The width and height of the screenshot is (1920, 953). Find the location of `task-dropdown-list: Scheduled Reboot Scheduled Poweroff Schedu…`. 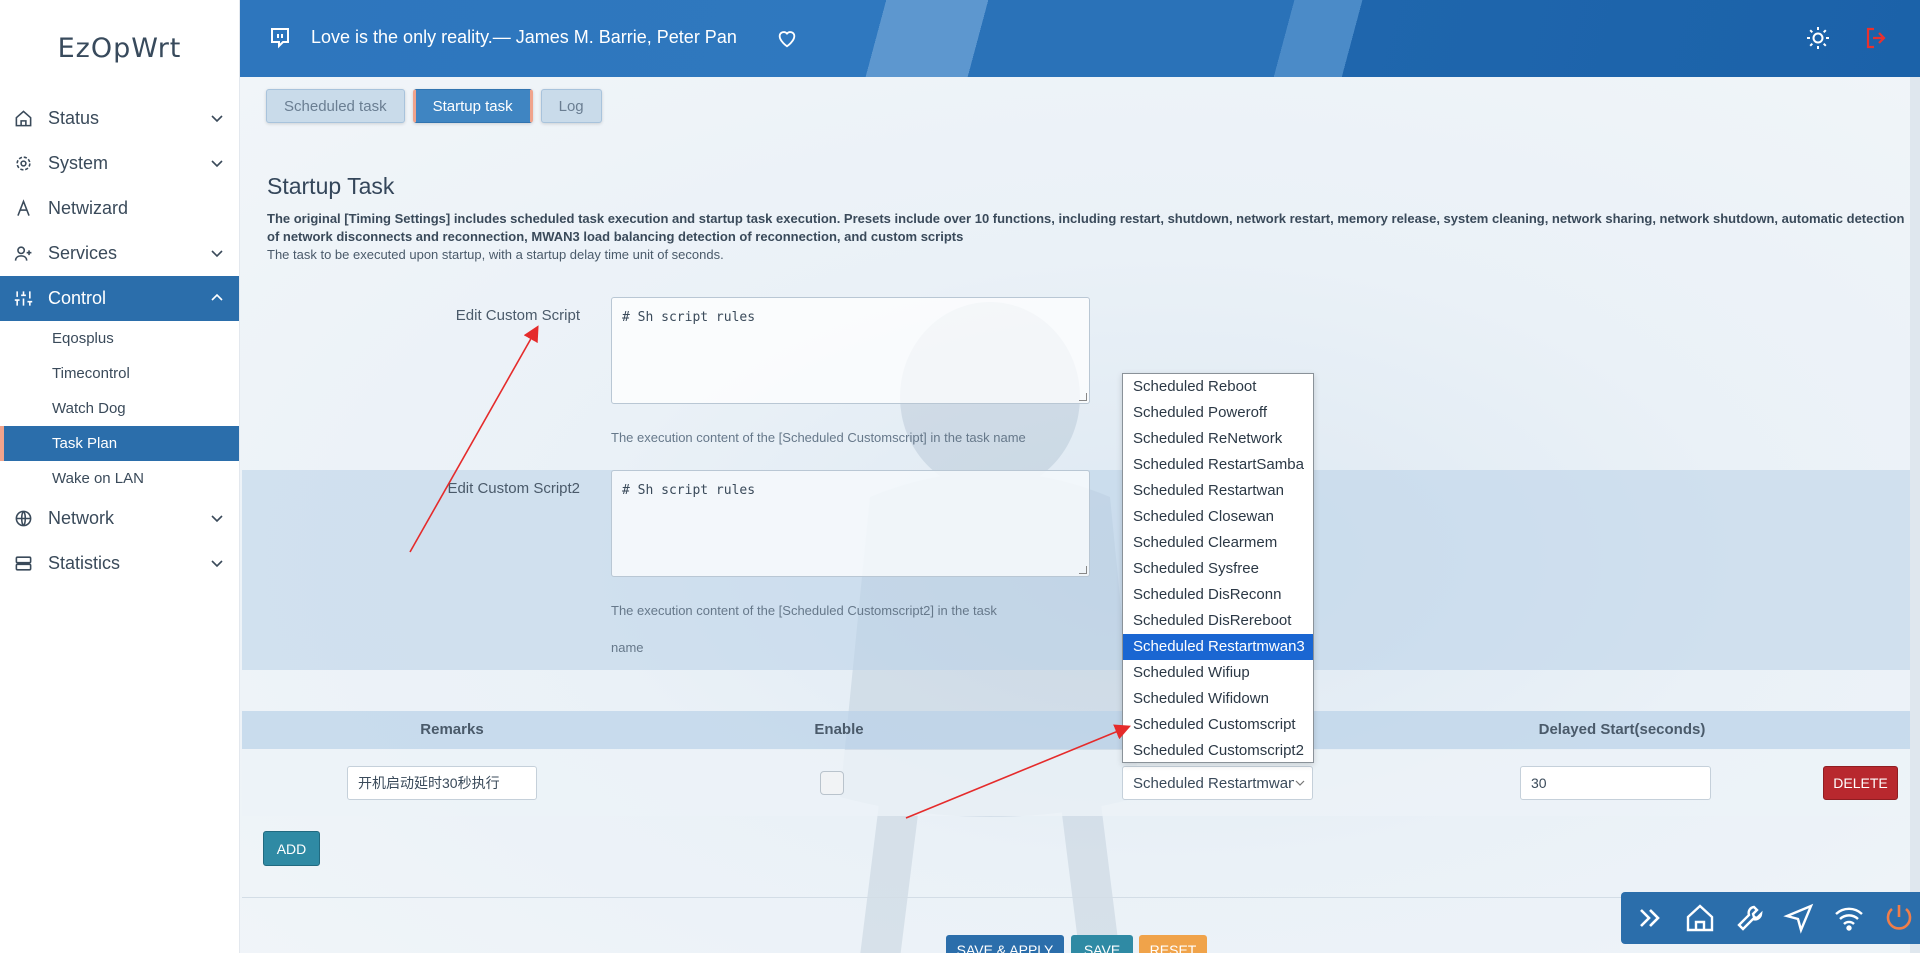

task-dropdown-list: Scheduled Reboot Scheduled Poweroff Schedu… is located at coordinates (1218, 568).